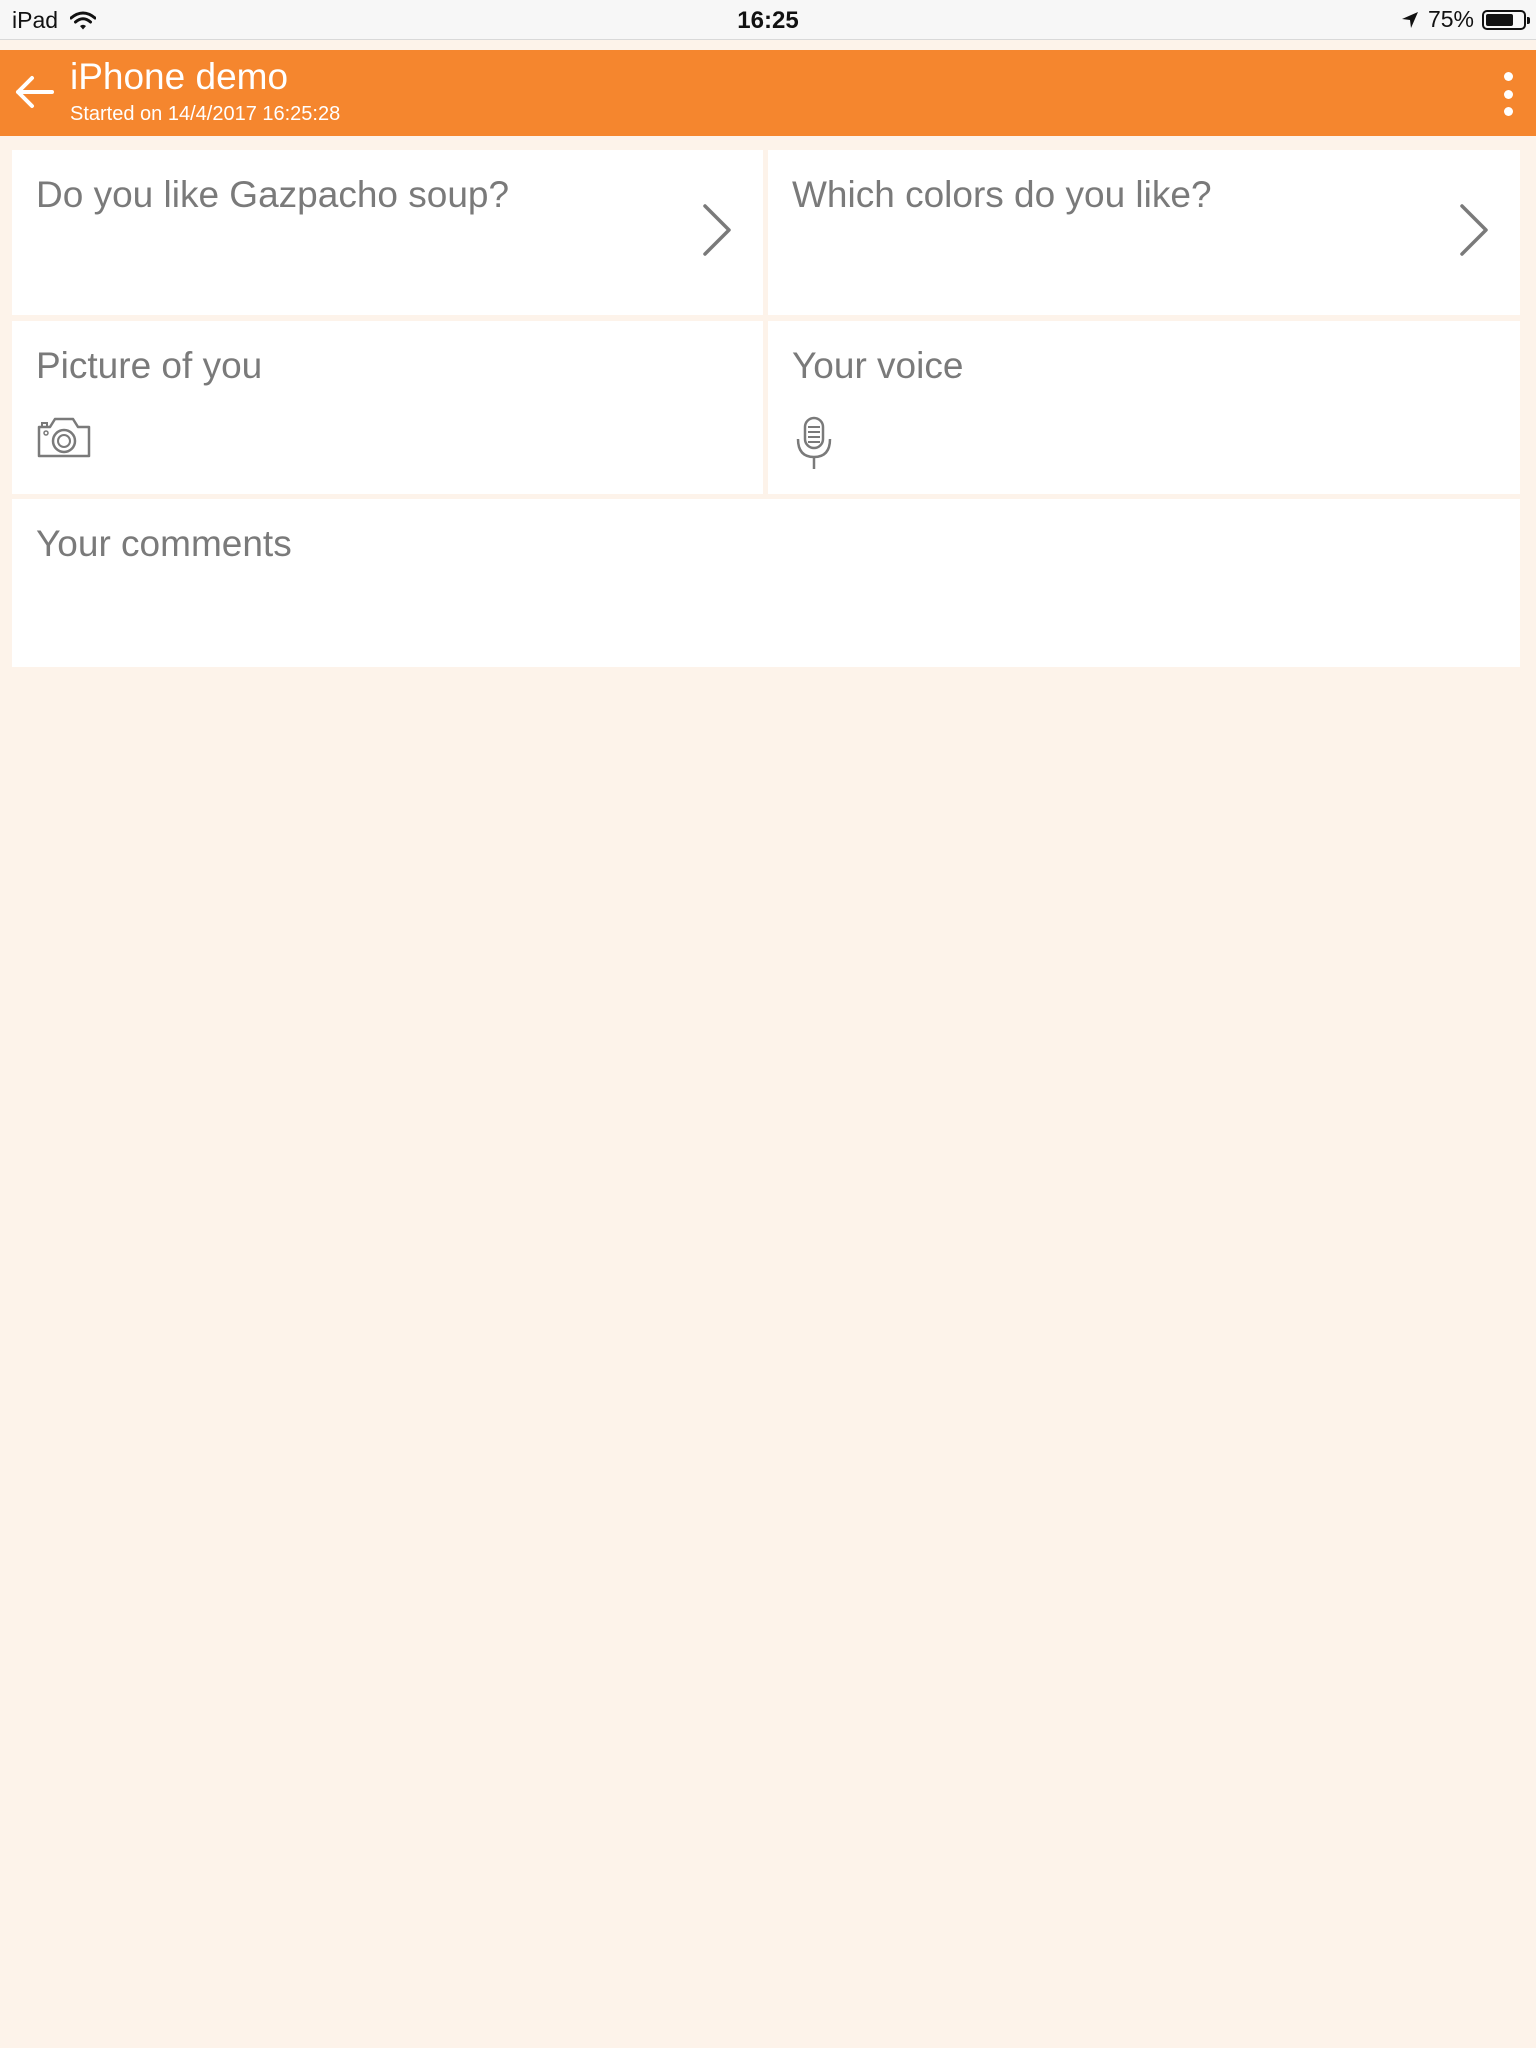 The width and height of the screenshot is (1536, 2048). I want to click on camera-icon, so click(64, 437).